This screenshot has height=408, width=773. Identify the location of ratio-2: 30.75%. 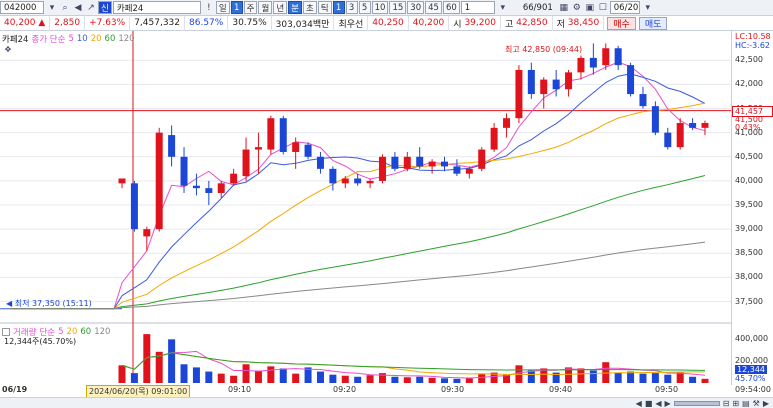
(250, 23).